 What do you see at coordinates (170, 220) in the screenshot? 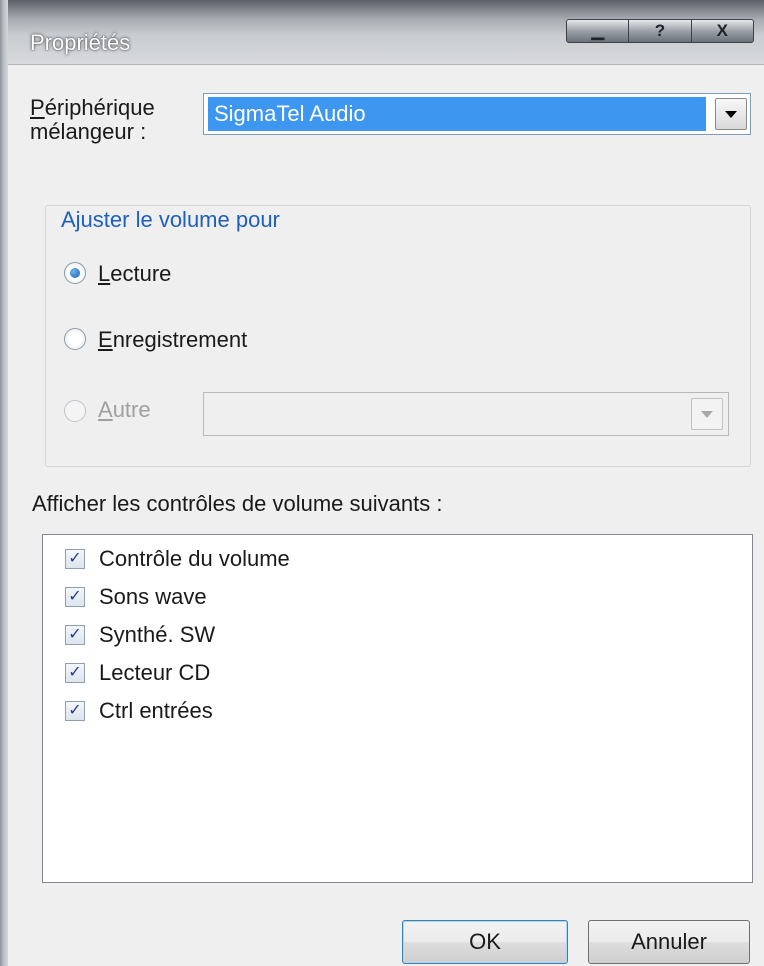
I see `adjust-volume-group-title: Ajuster le volume pour` at bounding box center [170, 220].